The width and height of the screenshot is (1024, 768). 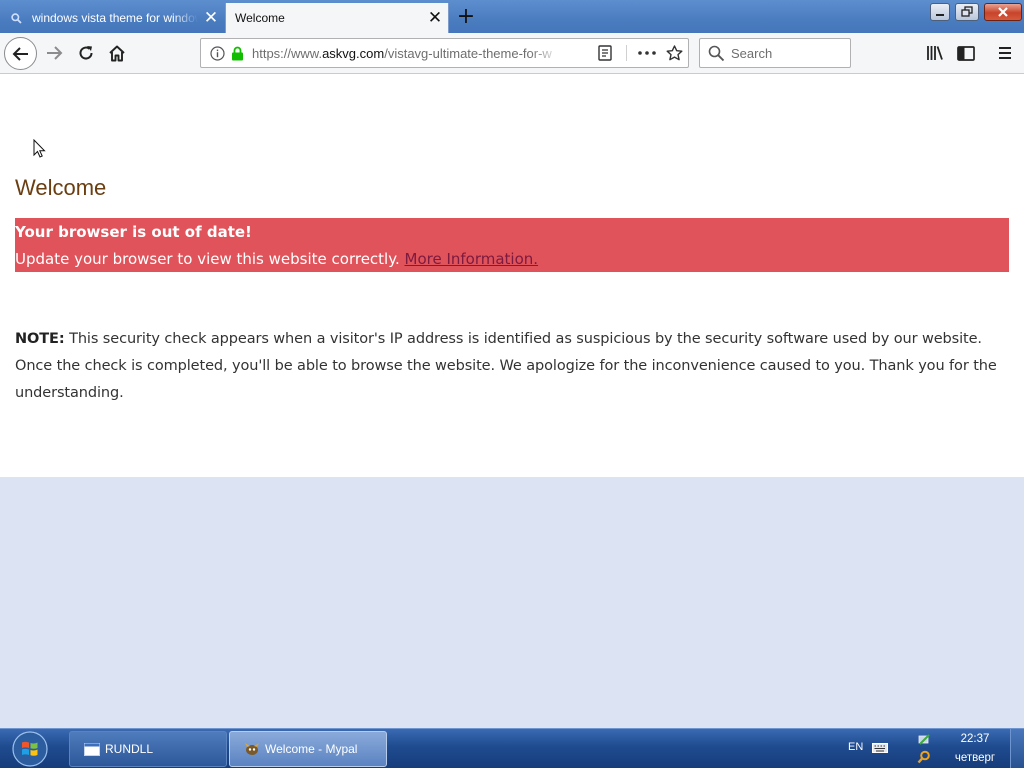 I want to click on taskbar-item-rundll: RUNDLL, so click(x=148, y=749).